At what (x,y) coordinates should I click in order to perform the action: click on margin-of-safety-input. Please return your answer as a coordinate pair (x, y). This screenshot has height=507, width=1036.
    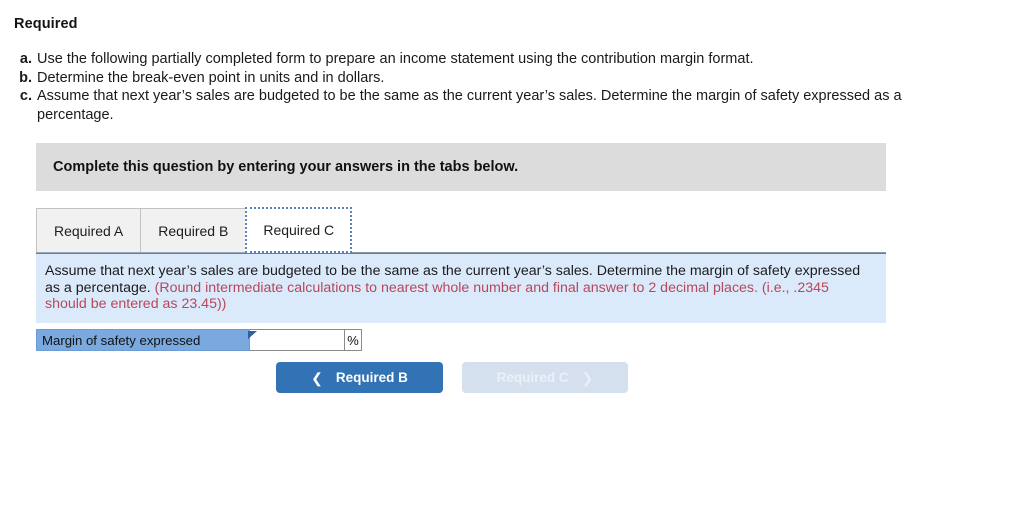
    Looking at the image, I should click on (297, 340).